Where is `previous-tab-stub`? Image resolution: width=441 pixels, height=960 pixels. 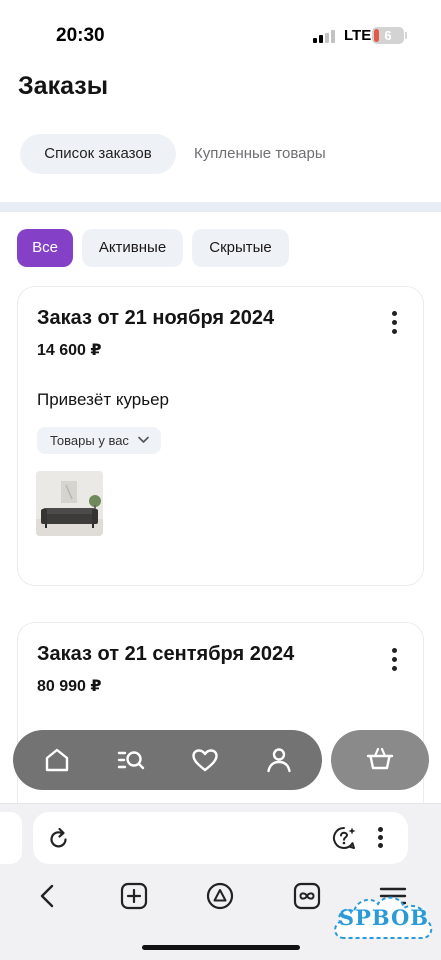
previous-tab-stub is located at coordinates (11, 838).